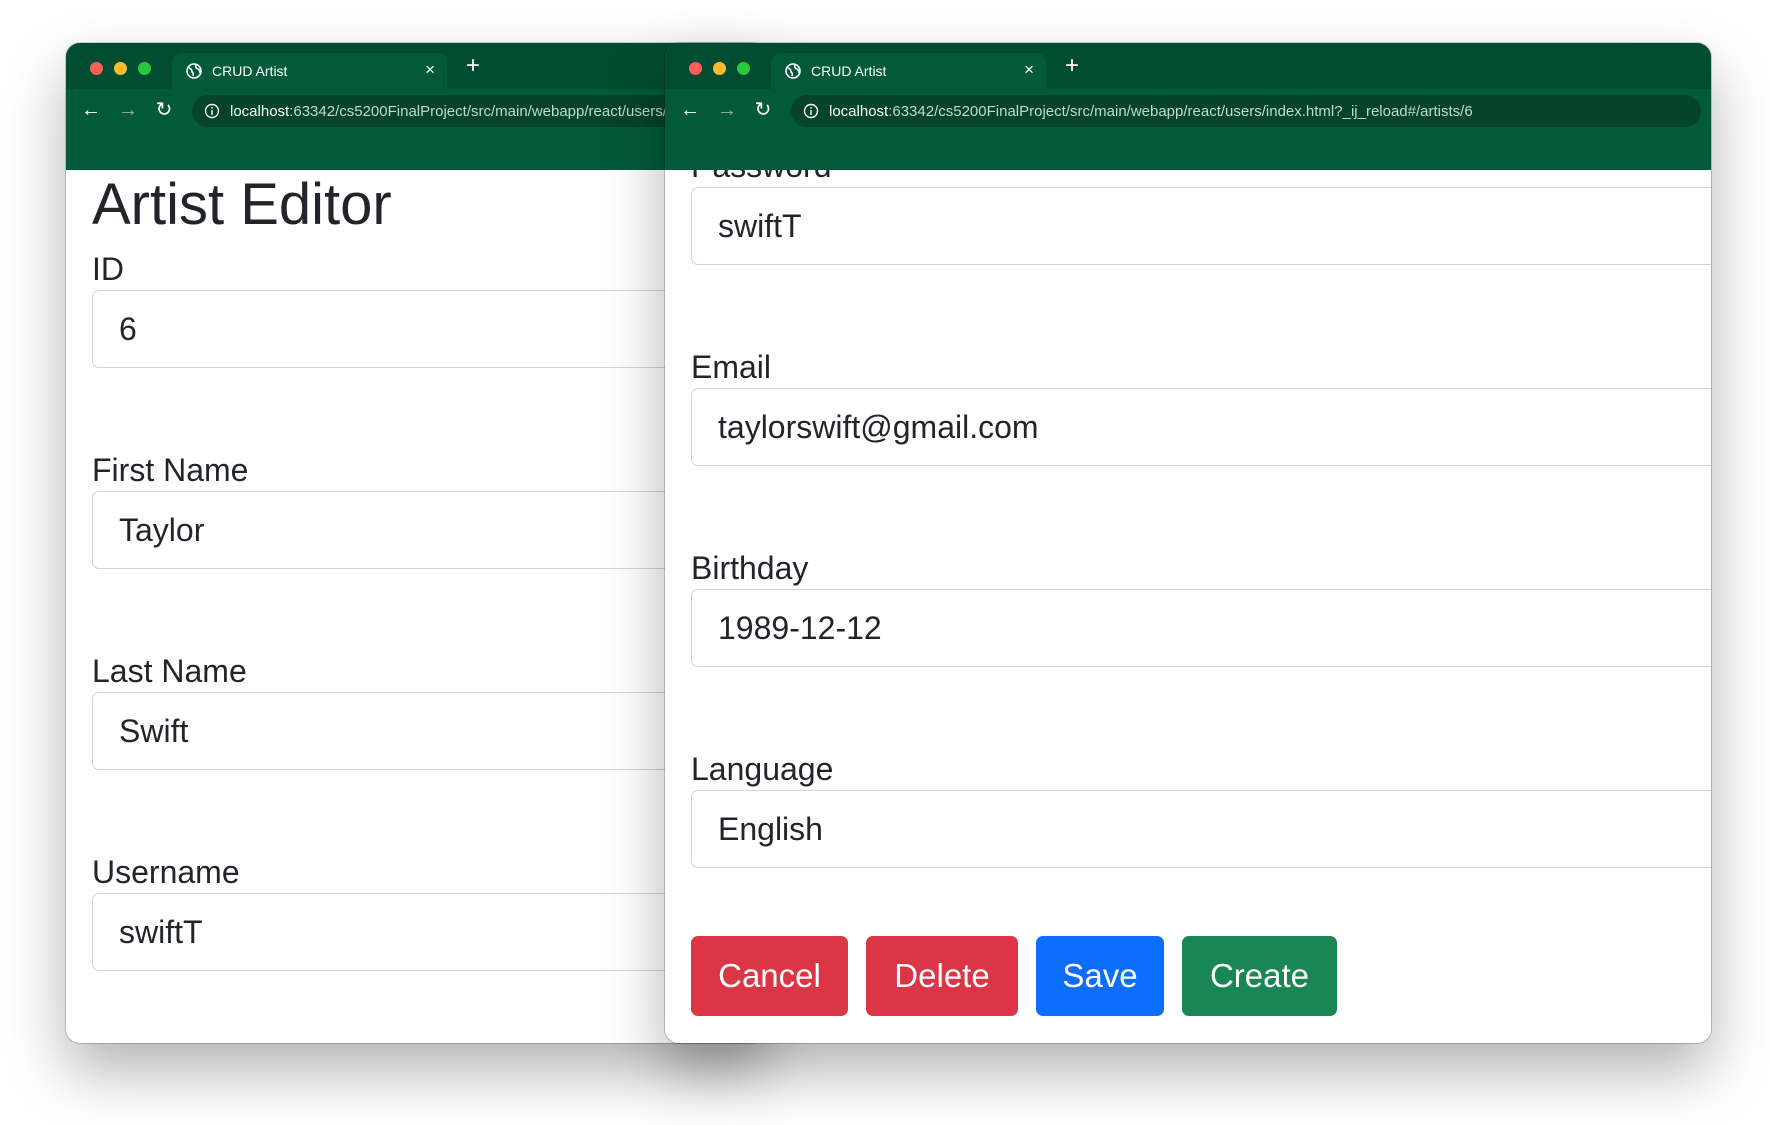 The image size is (1770, 1125). I want to click on save-button: Save, so click(1100, 976).